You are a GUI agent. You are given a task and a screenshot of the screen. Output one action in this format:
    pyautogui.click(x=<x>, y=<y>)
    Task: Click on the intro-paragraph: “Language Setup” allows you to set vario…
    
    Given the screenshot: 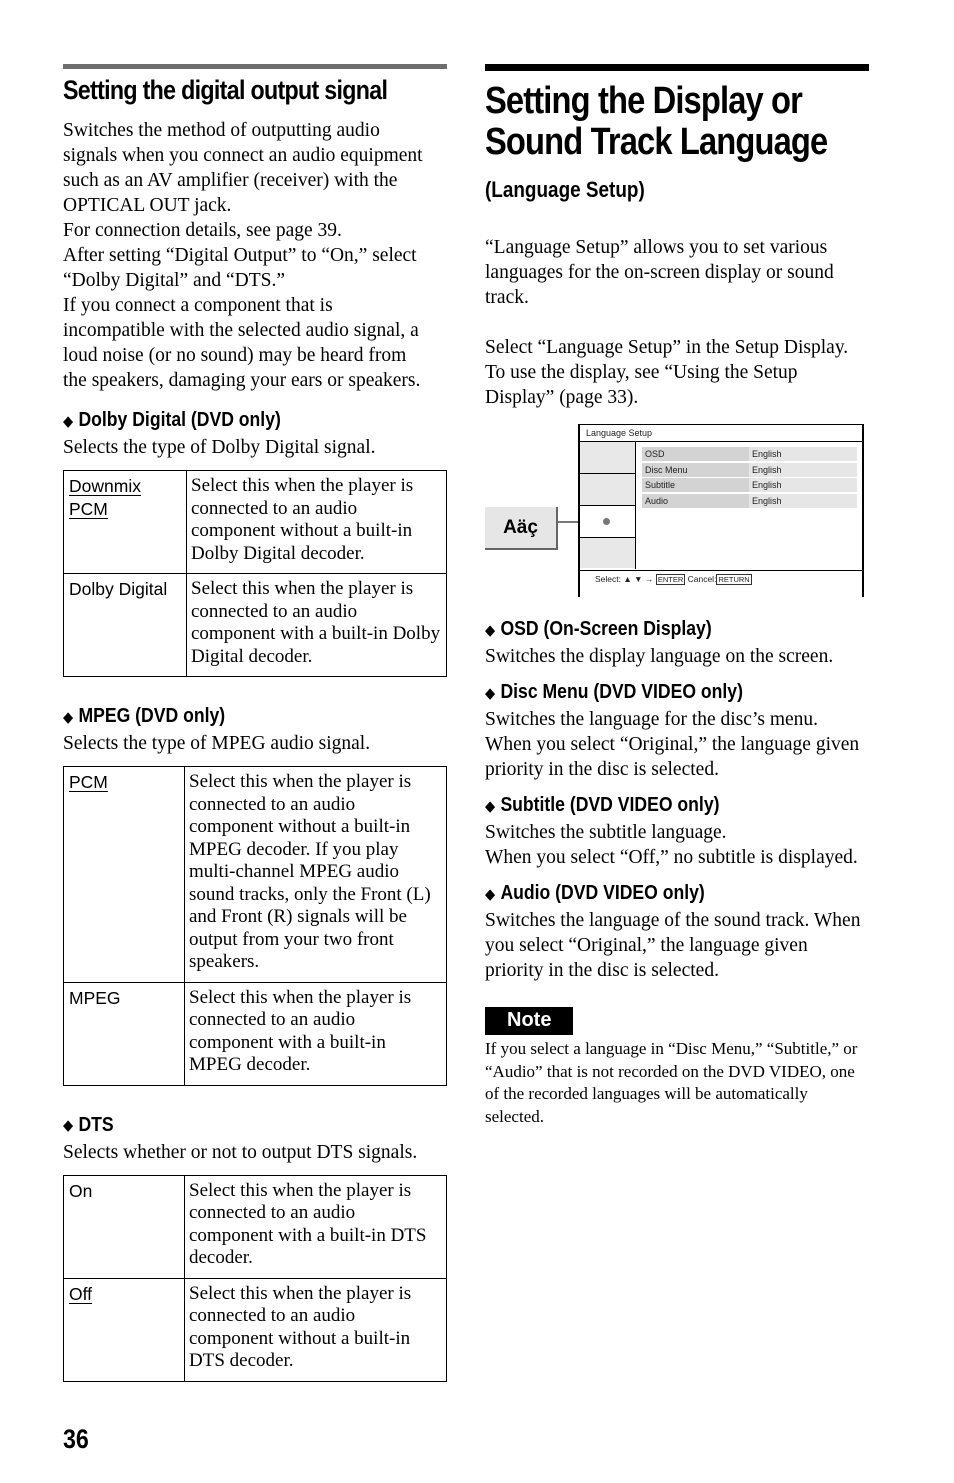 What is the action you would take?
    pyautogui.click(x=659, y=272)
    